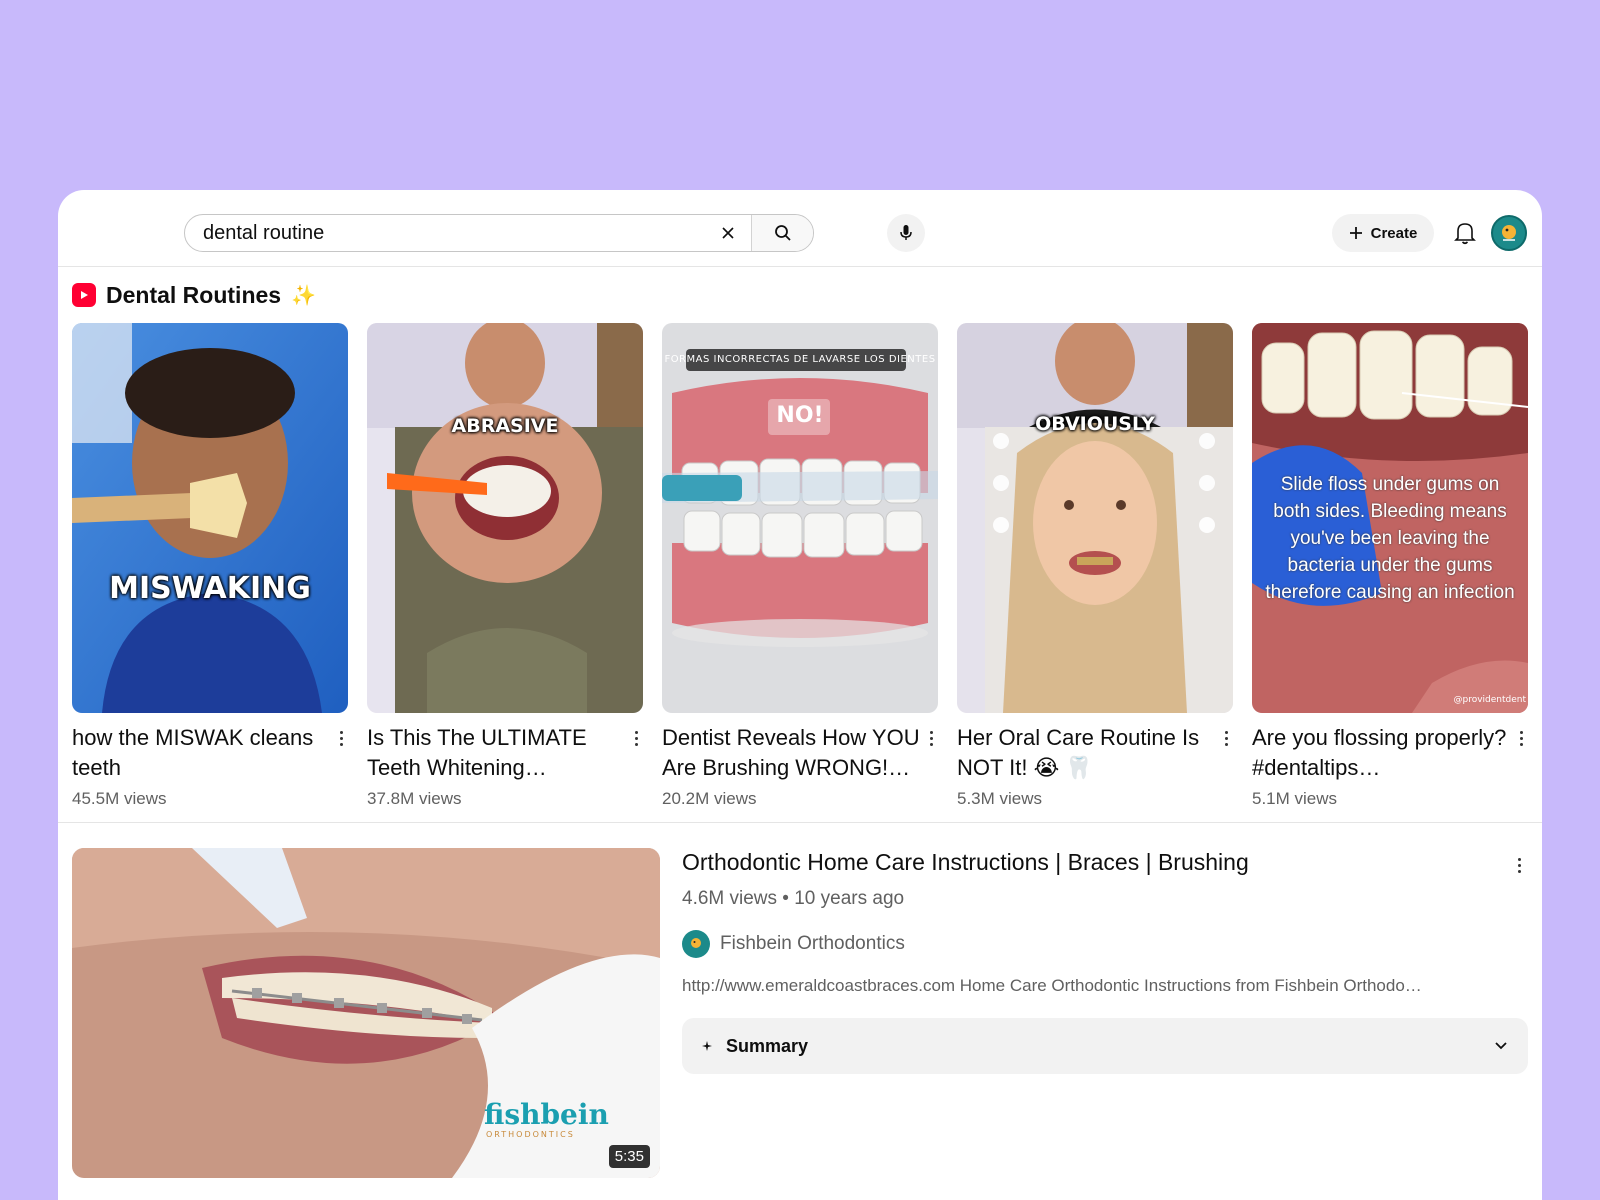 The height and width of the screenshot is (1200, 1600). I want to click on close-icon, so click(728, 233).